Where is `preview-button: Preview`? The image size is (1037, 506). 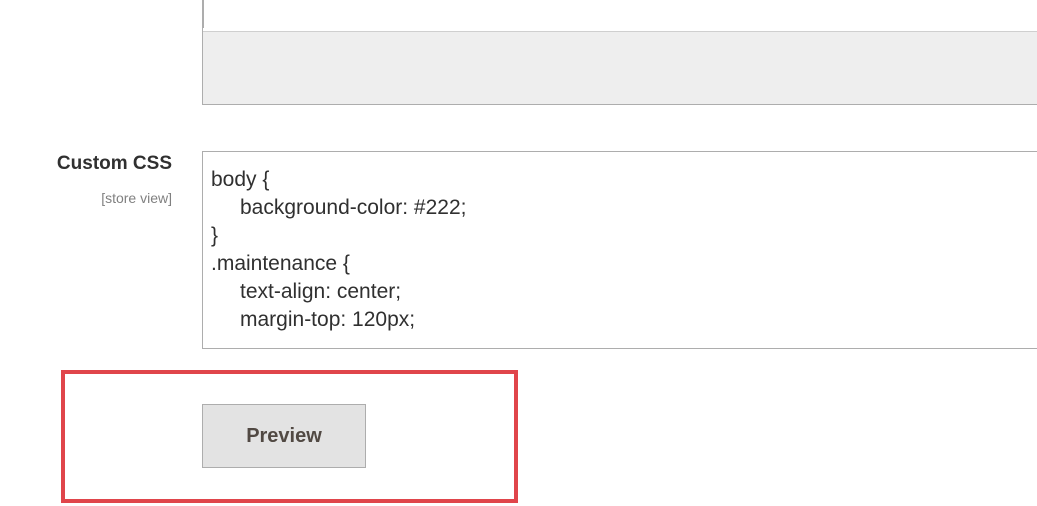
preview-button: Preview is located at coordinates (284, 436).